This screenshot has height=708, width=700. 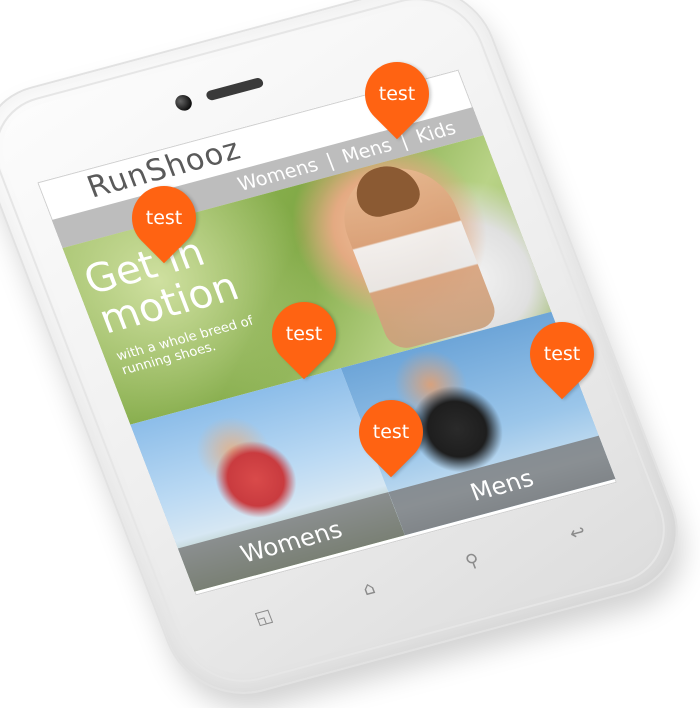 What do you see at coordinates (472, 560) in the screenshot?
I see `search-icon: ⚲` at bounding box center [472, 560].